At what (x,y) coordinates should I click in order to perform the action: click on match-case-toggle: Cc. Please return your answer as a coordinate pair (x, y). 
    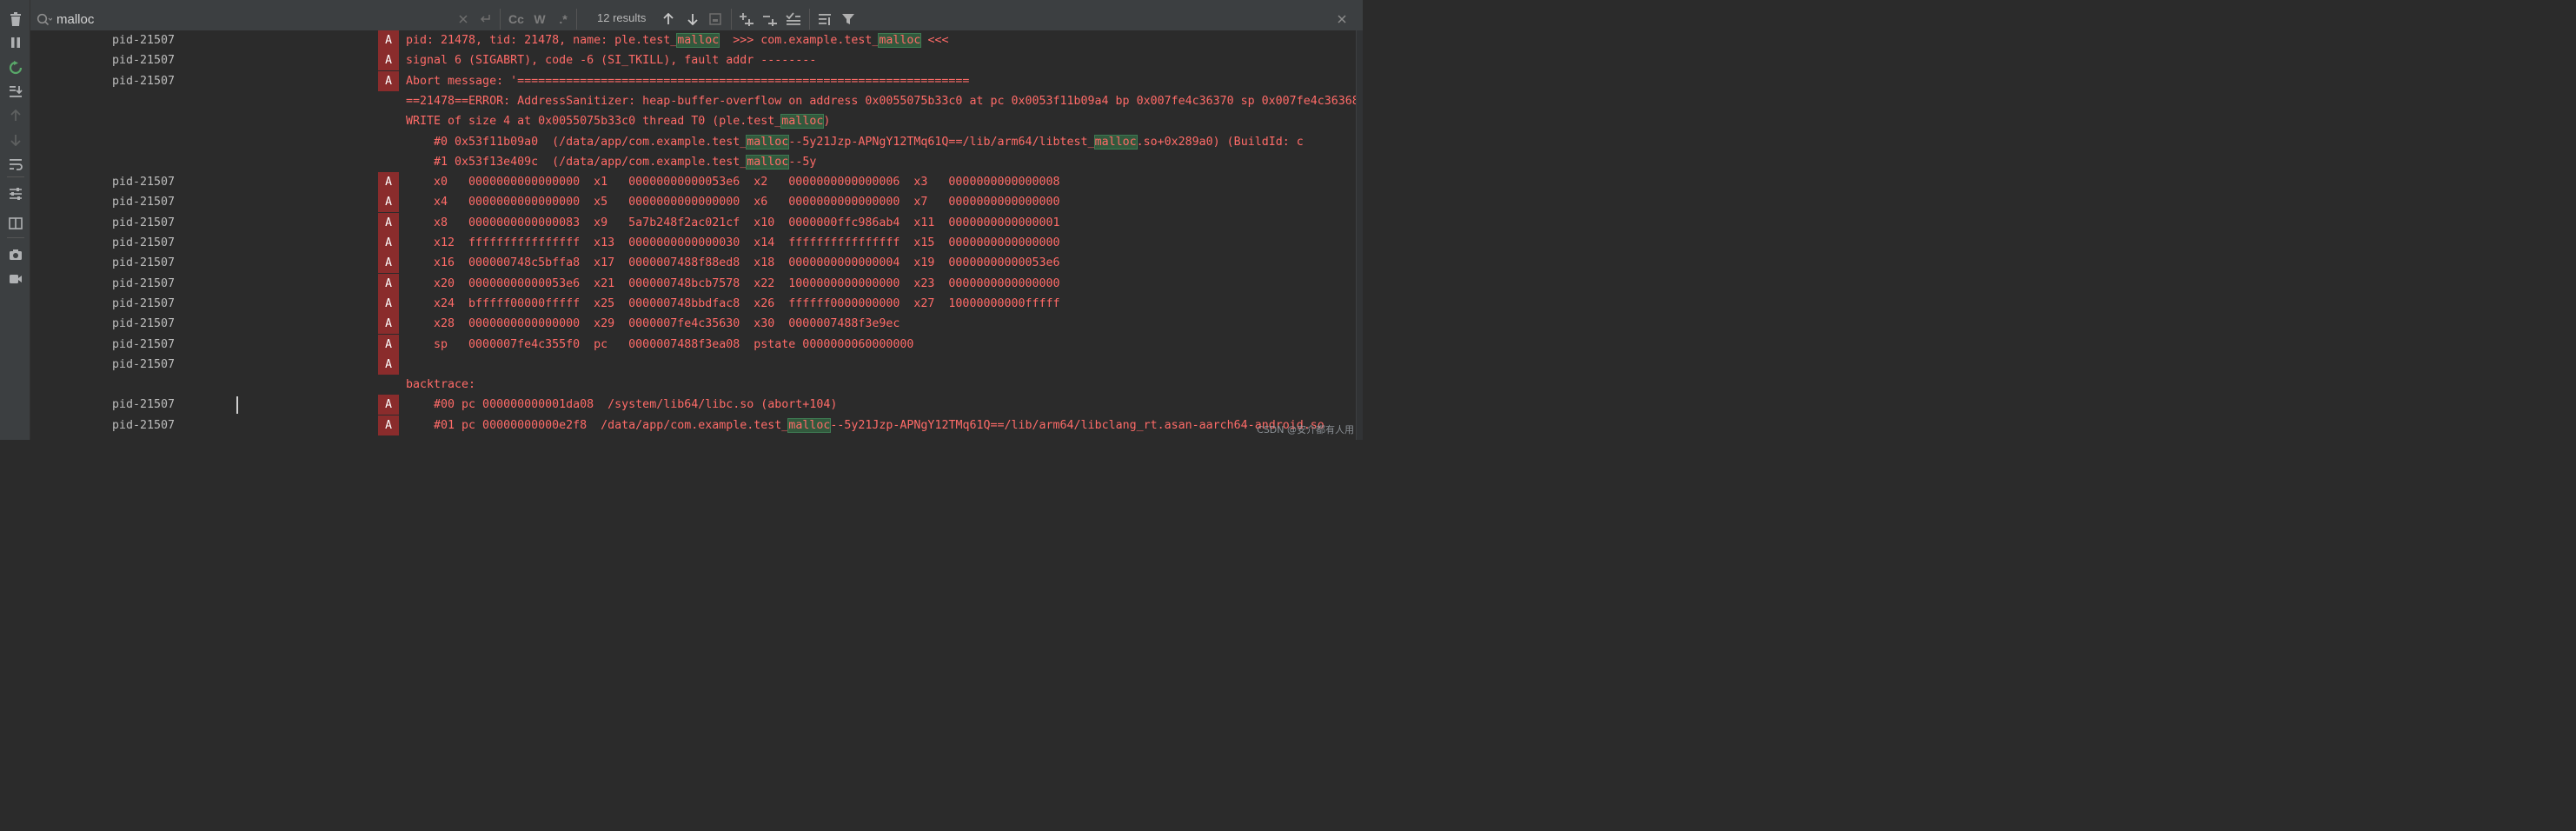
    Looking at the image, I should click on (516, 19).